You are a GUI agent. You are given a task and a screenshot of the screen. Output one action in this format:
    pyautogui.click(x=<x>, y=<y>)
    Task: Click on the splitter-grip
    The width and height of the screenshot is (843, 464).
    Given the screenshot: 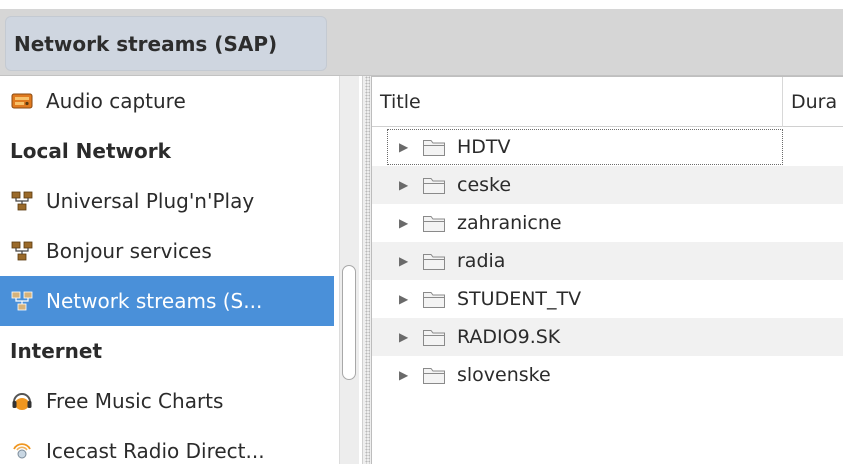 What is the action you would take?
    pyautogui.click(x=367, y=270)
    